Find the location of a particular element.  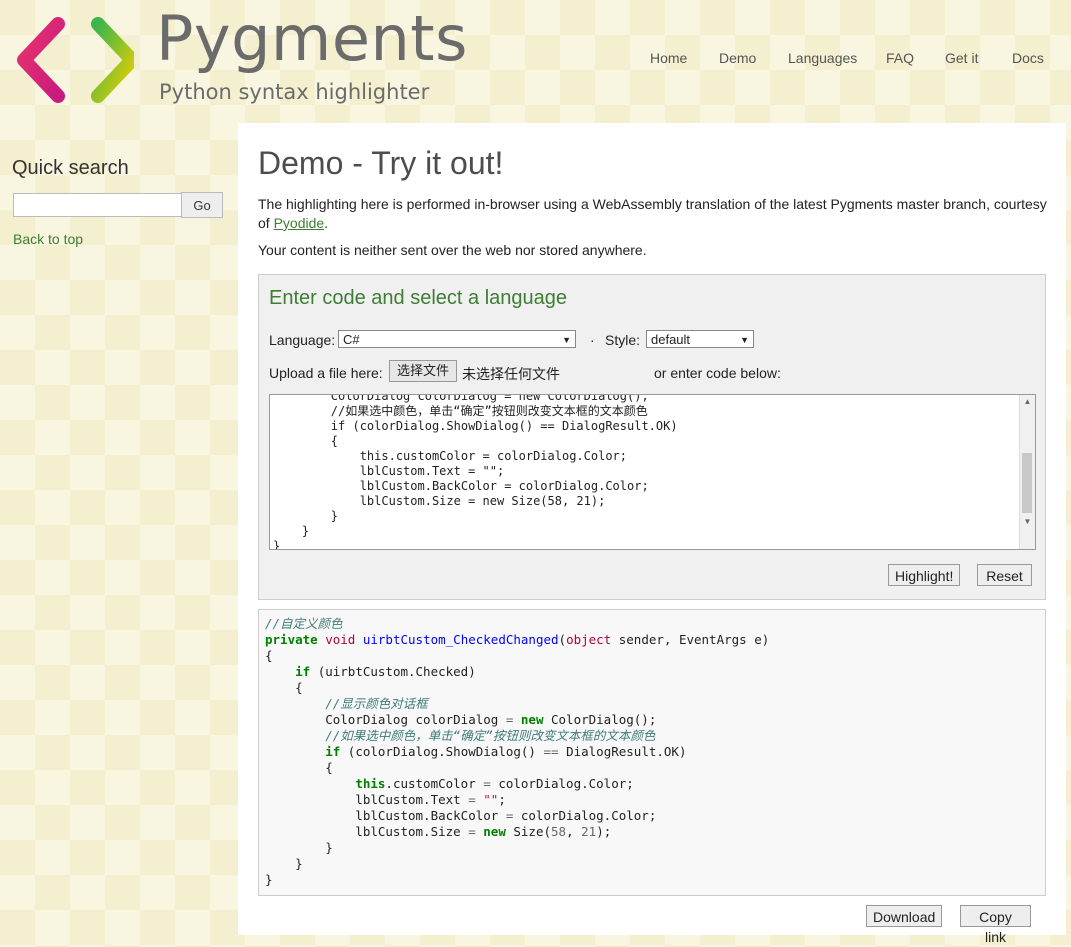

pygments-logo-icon is located at coordinates (74, 60).